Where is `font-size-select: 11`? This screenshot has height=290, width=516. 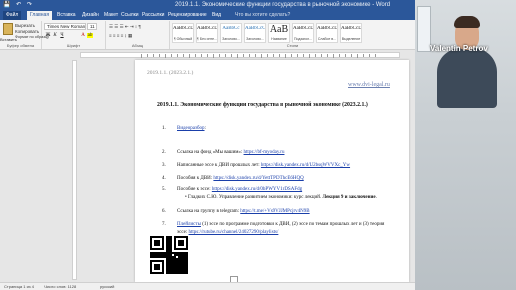 font-size-select: 11 is located at coordinates (92, 26).